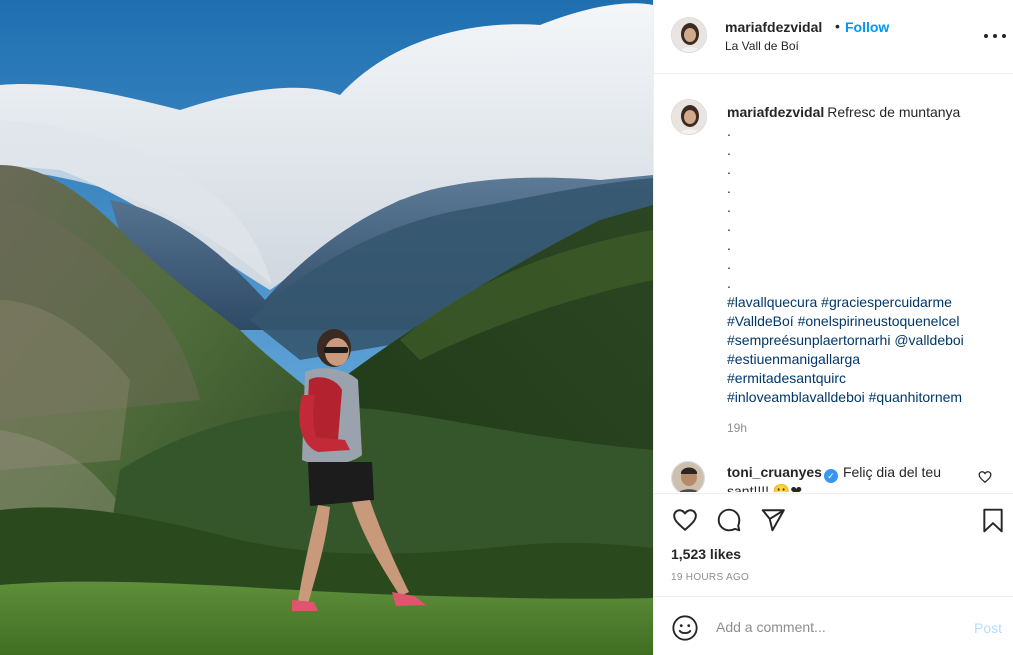  Describe the element at coordinates (689, 35) in the screenshot. I see `profile-avatar` at that location.